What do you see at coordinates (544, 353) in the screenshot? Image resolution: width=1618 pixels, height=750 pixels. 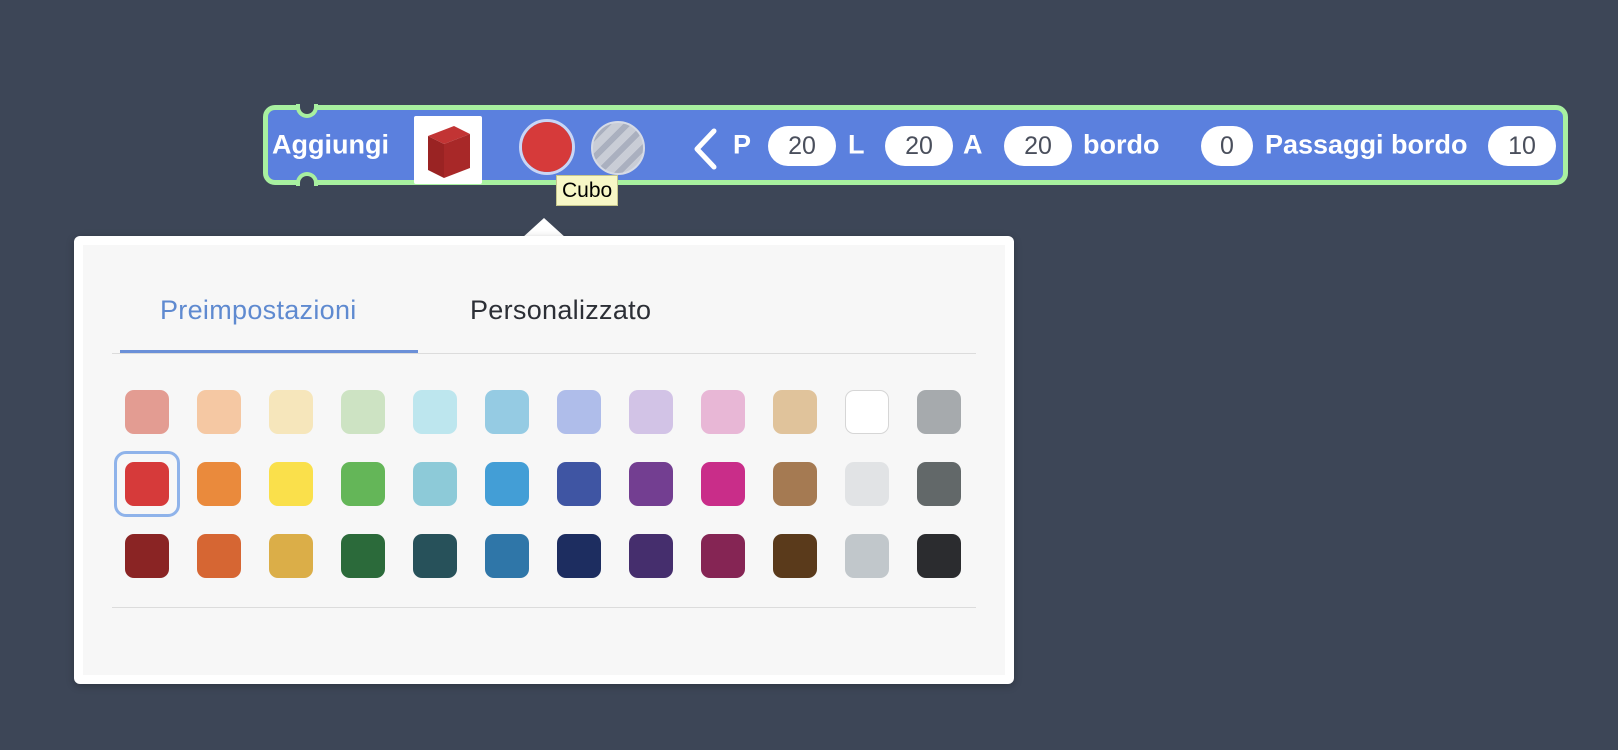 I see `tabs-divider` at bounding box center [544, 353].